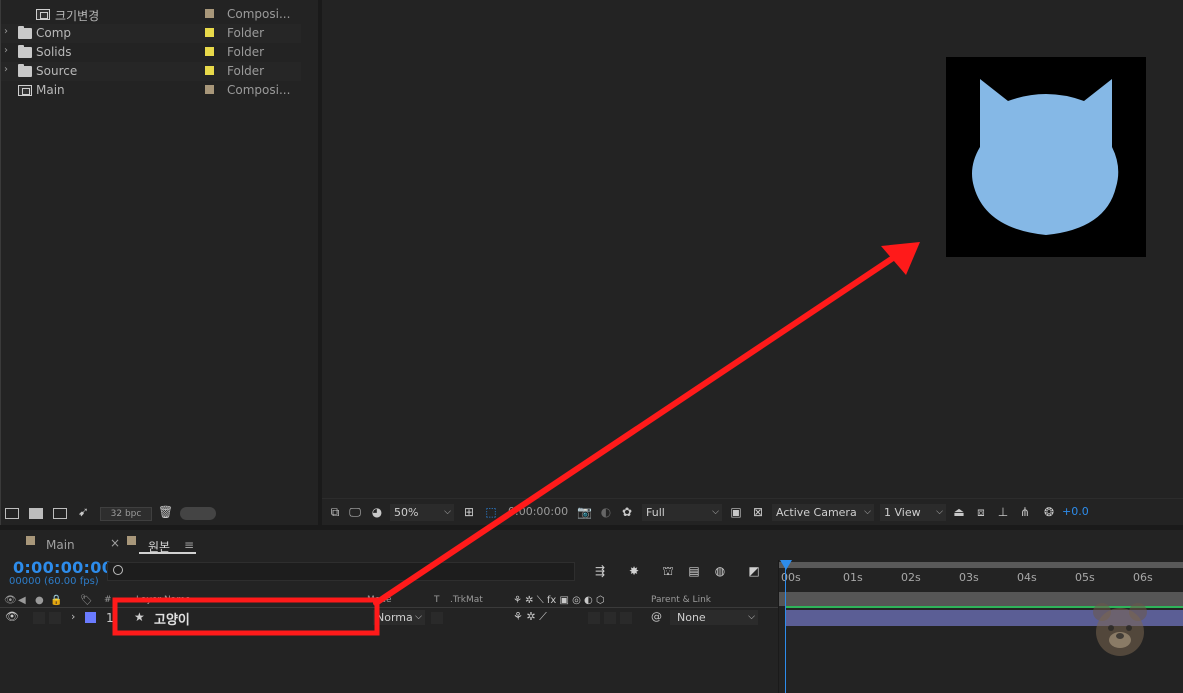  Describe the element at coordinates (163, 600) in the screenshot. I see `column-layer-name: Layer Name` at that location.